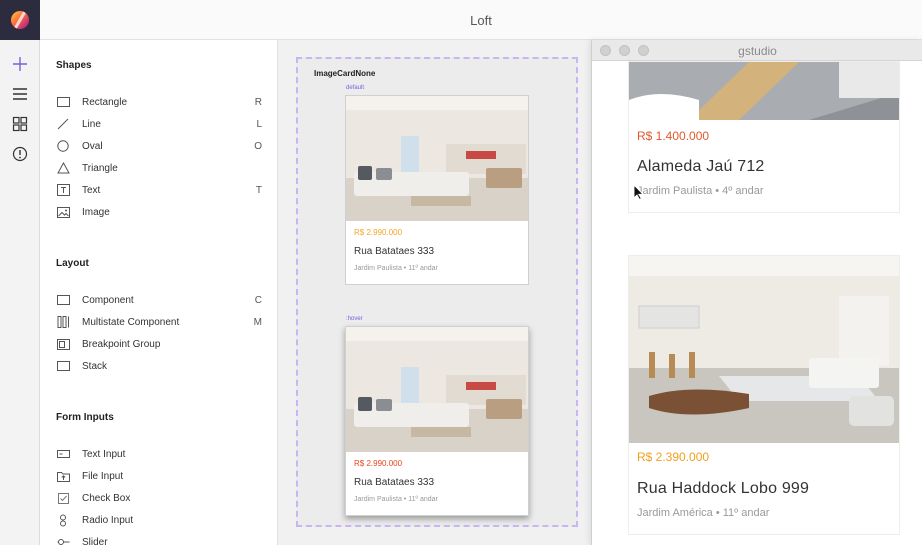 Image resolution: width=922 pixels, height=545 pixels. I want to click on panel-item-label: Breakpoint Group, so click(121, 344).